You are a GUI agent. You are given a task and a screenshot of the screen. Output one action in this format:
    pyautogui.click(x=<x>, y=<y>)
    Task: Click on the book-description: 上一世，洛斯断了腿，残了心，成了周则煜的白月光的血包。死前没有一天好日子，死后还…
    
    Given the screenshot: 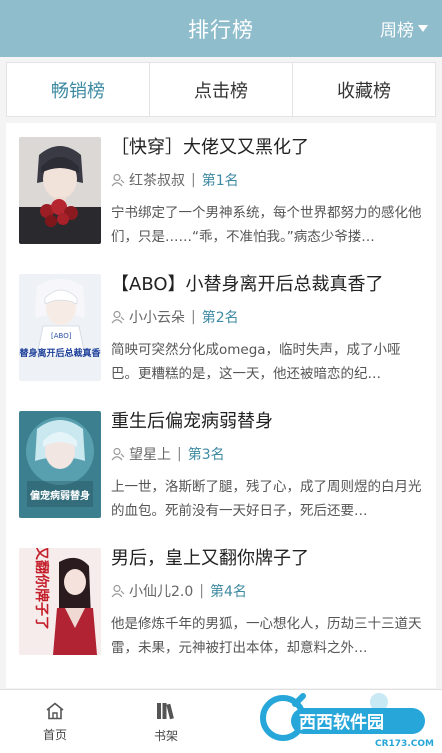 What is the action you would take?
    pyautogui.click(x=266, y=499)
    